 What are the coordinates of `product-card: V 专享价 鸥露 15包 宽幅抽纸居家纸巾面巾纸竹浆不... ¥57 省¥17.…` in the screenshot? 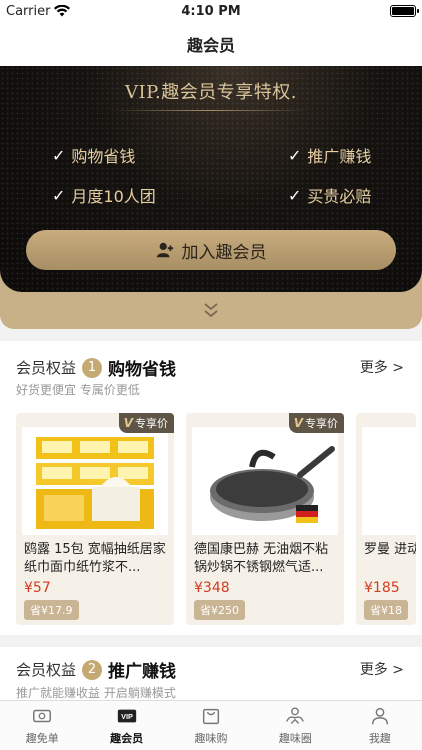 It's located at (95, 519).